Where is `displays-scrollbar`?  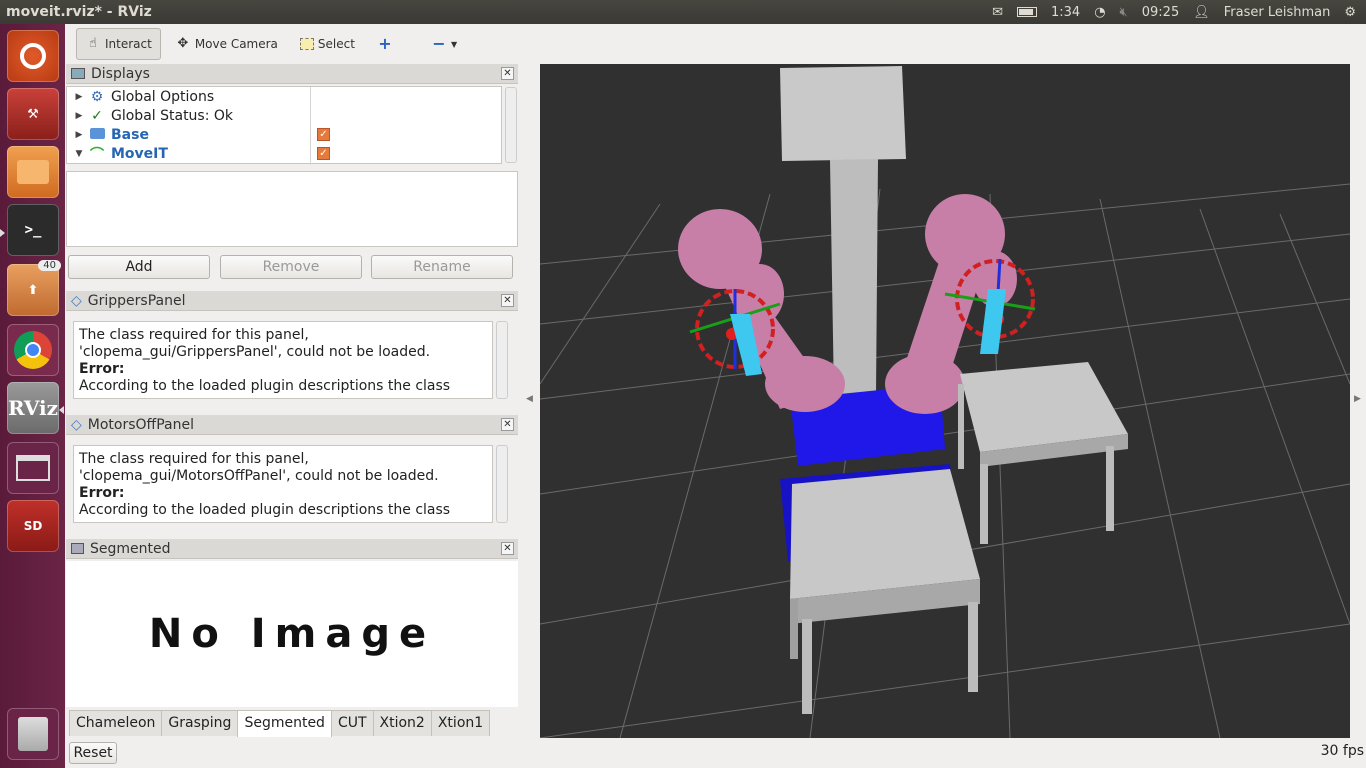
displays-scrollbar is located at coordinates (511, 125).